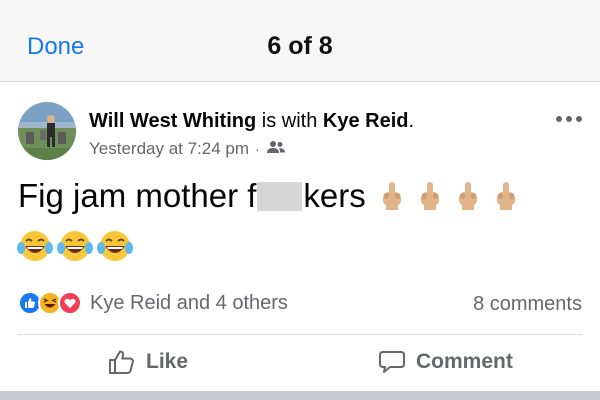 The height and width of the screenshot is (400, 600). Describe the element at coordinates (289, 121) in the screenshot. I see `with-text: is with` at that location.